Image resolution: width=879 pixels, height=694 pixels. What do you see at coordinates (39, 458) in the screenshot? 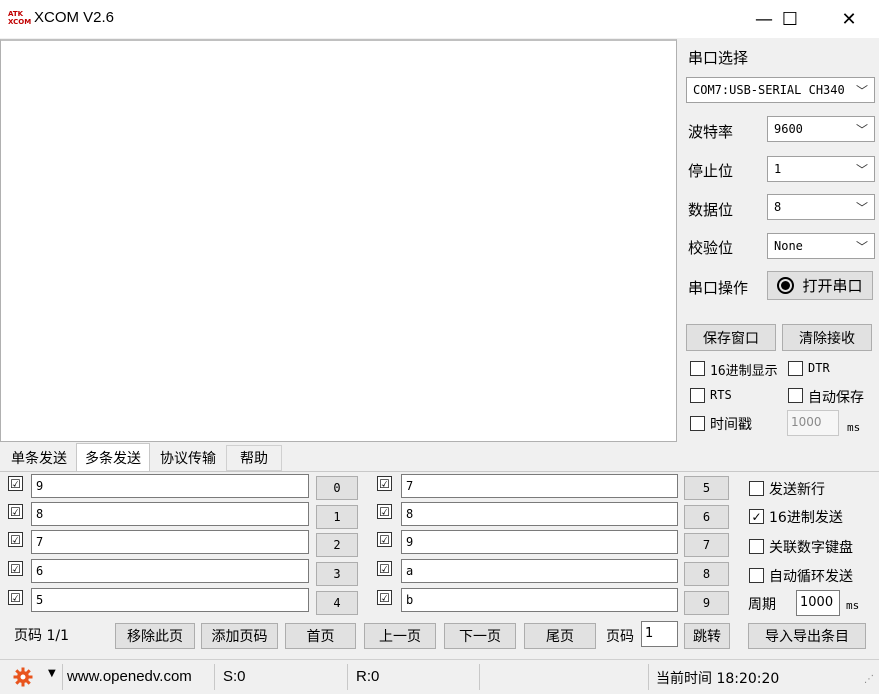
I see `tab-single-send: 单条发送` at bounding box center [39, 458].